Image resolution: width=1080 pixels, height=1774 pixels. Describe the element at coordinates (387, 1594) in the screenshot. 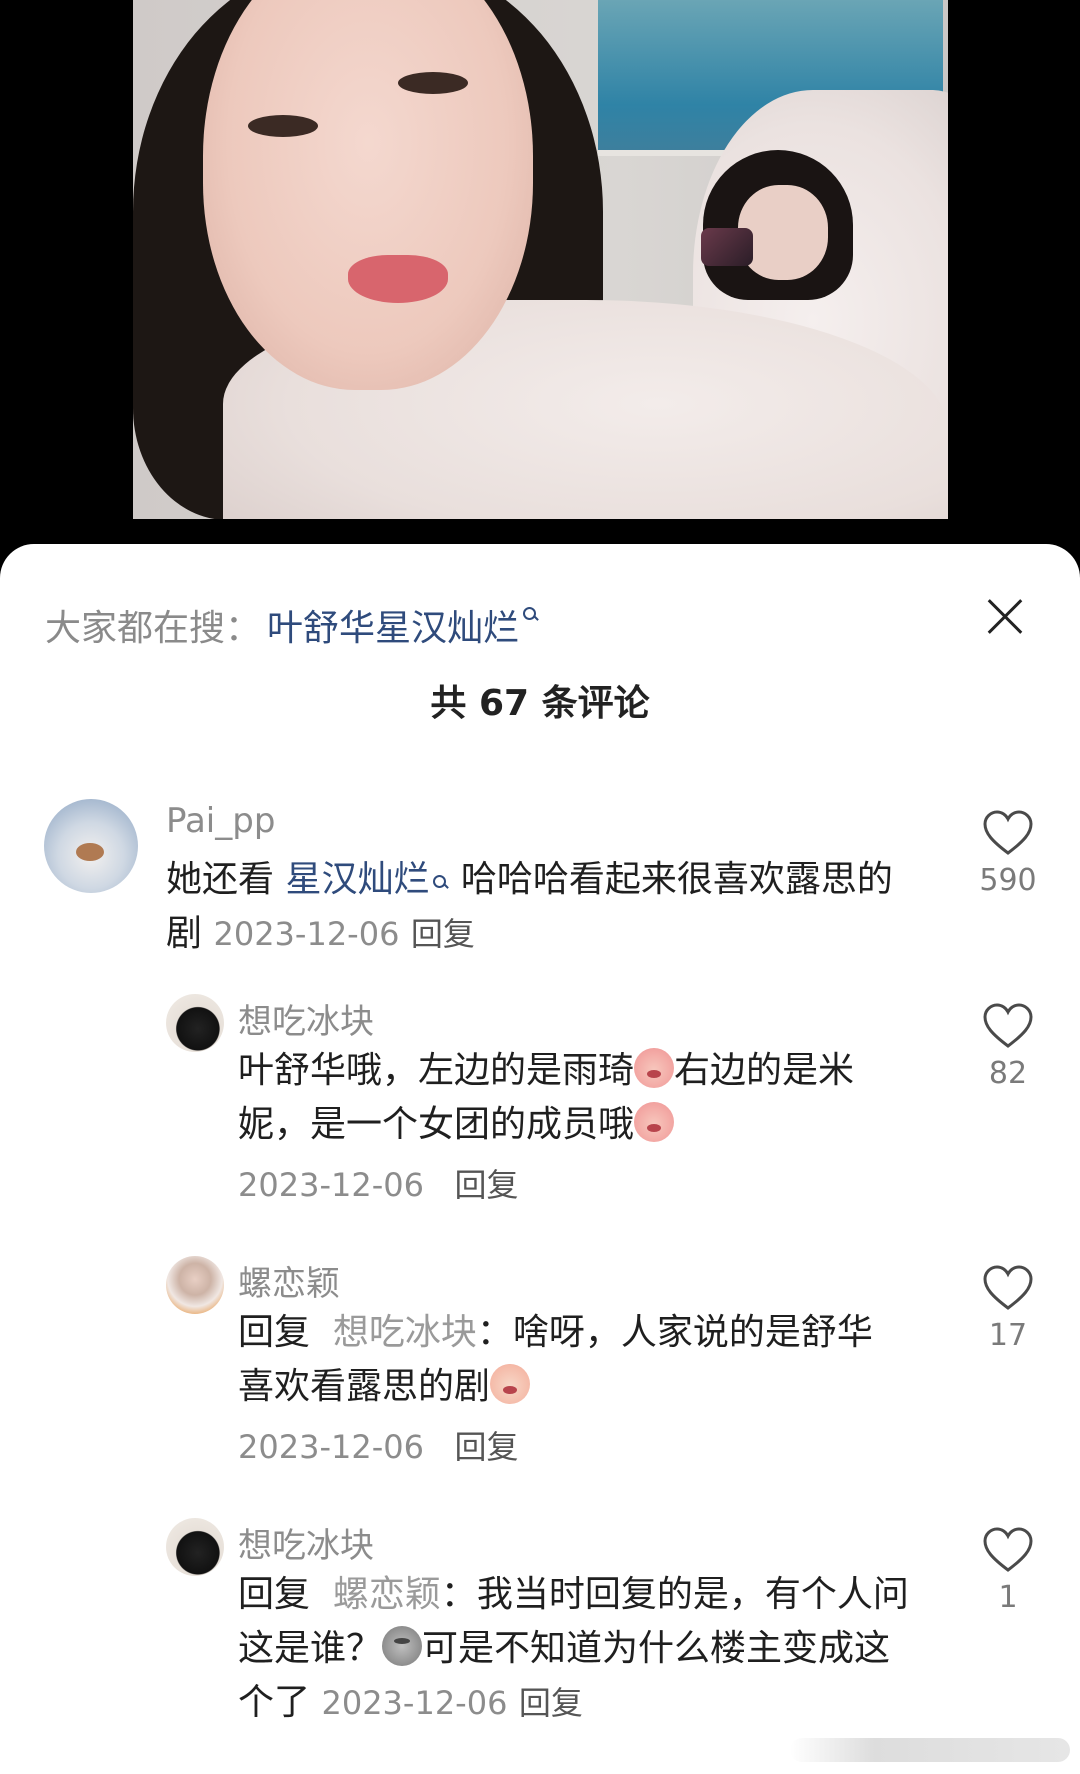

I see `reply-to-username: 螺恋颖` at that location.